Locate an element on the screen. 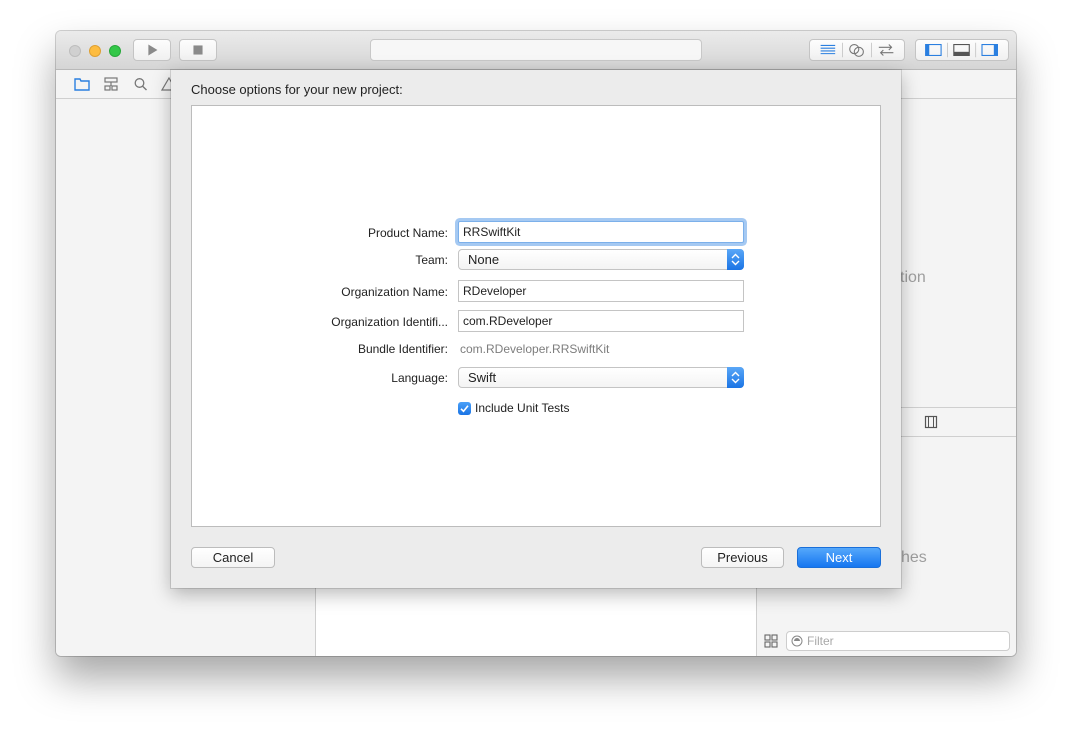 Image resolution: width=1072 pixels, height=736 pixels. play-icon is located at coordinates (153, 50).